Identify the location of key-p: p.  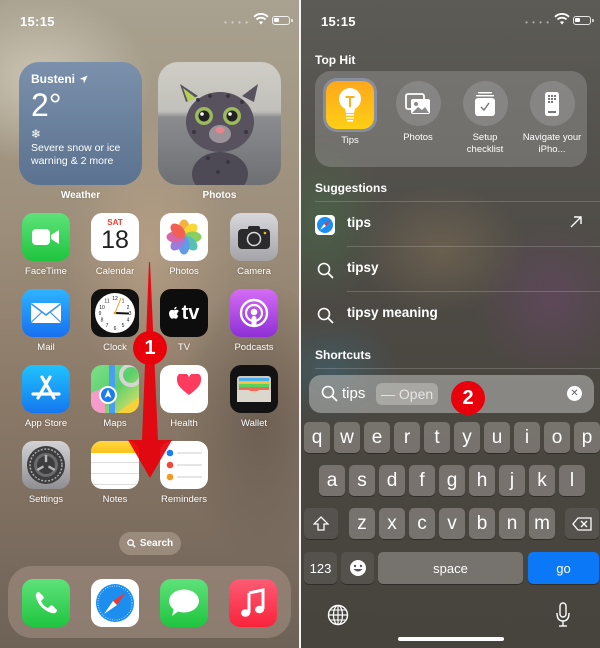
(587, 437).